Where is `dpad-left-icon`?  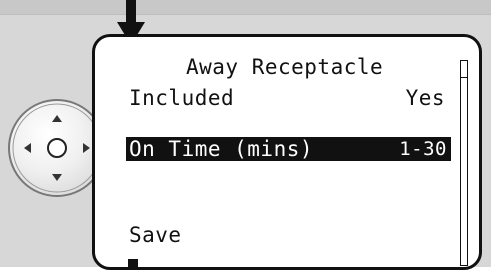 dpad-left-icon is located at coordinates (27, 148).